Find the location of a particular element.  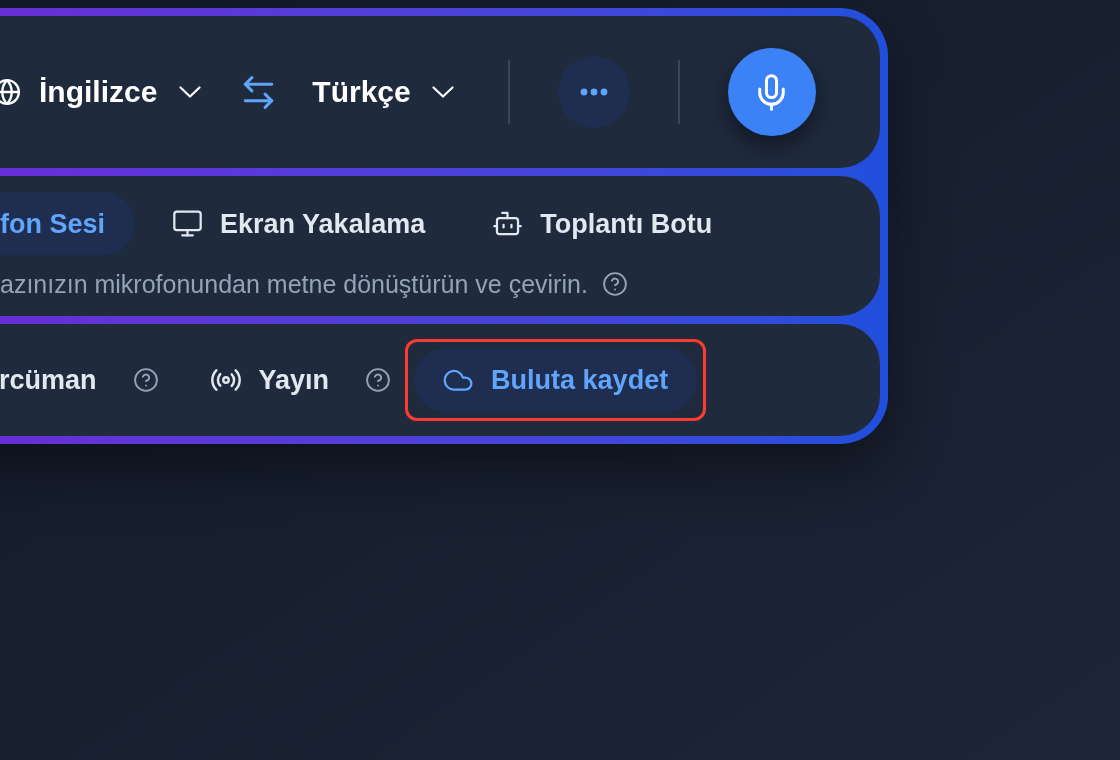

source-tab: fon Sesi is located at coordinates (68, 223).